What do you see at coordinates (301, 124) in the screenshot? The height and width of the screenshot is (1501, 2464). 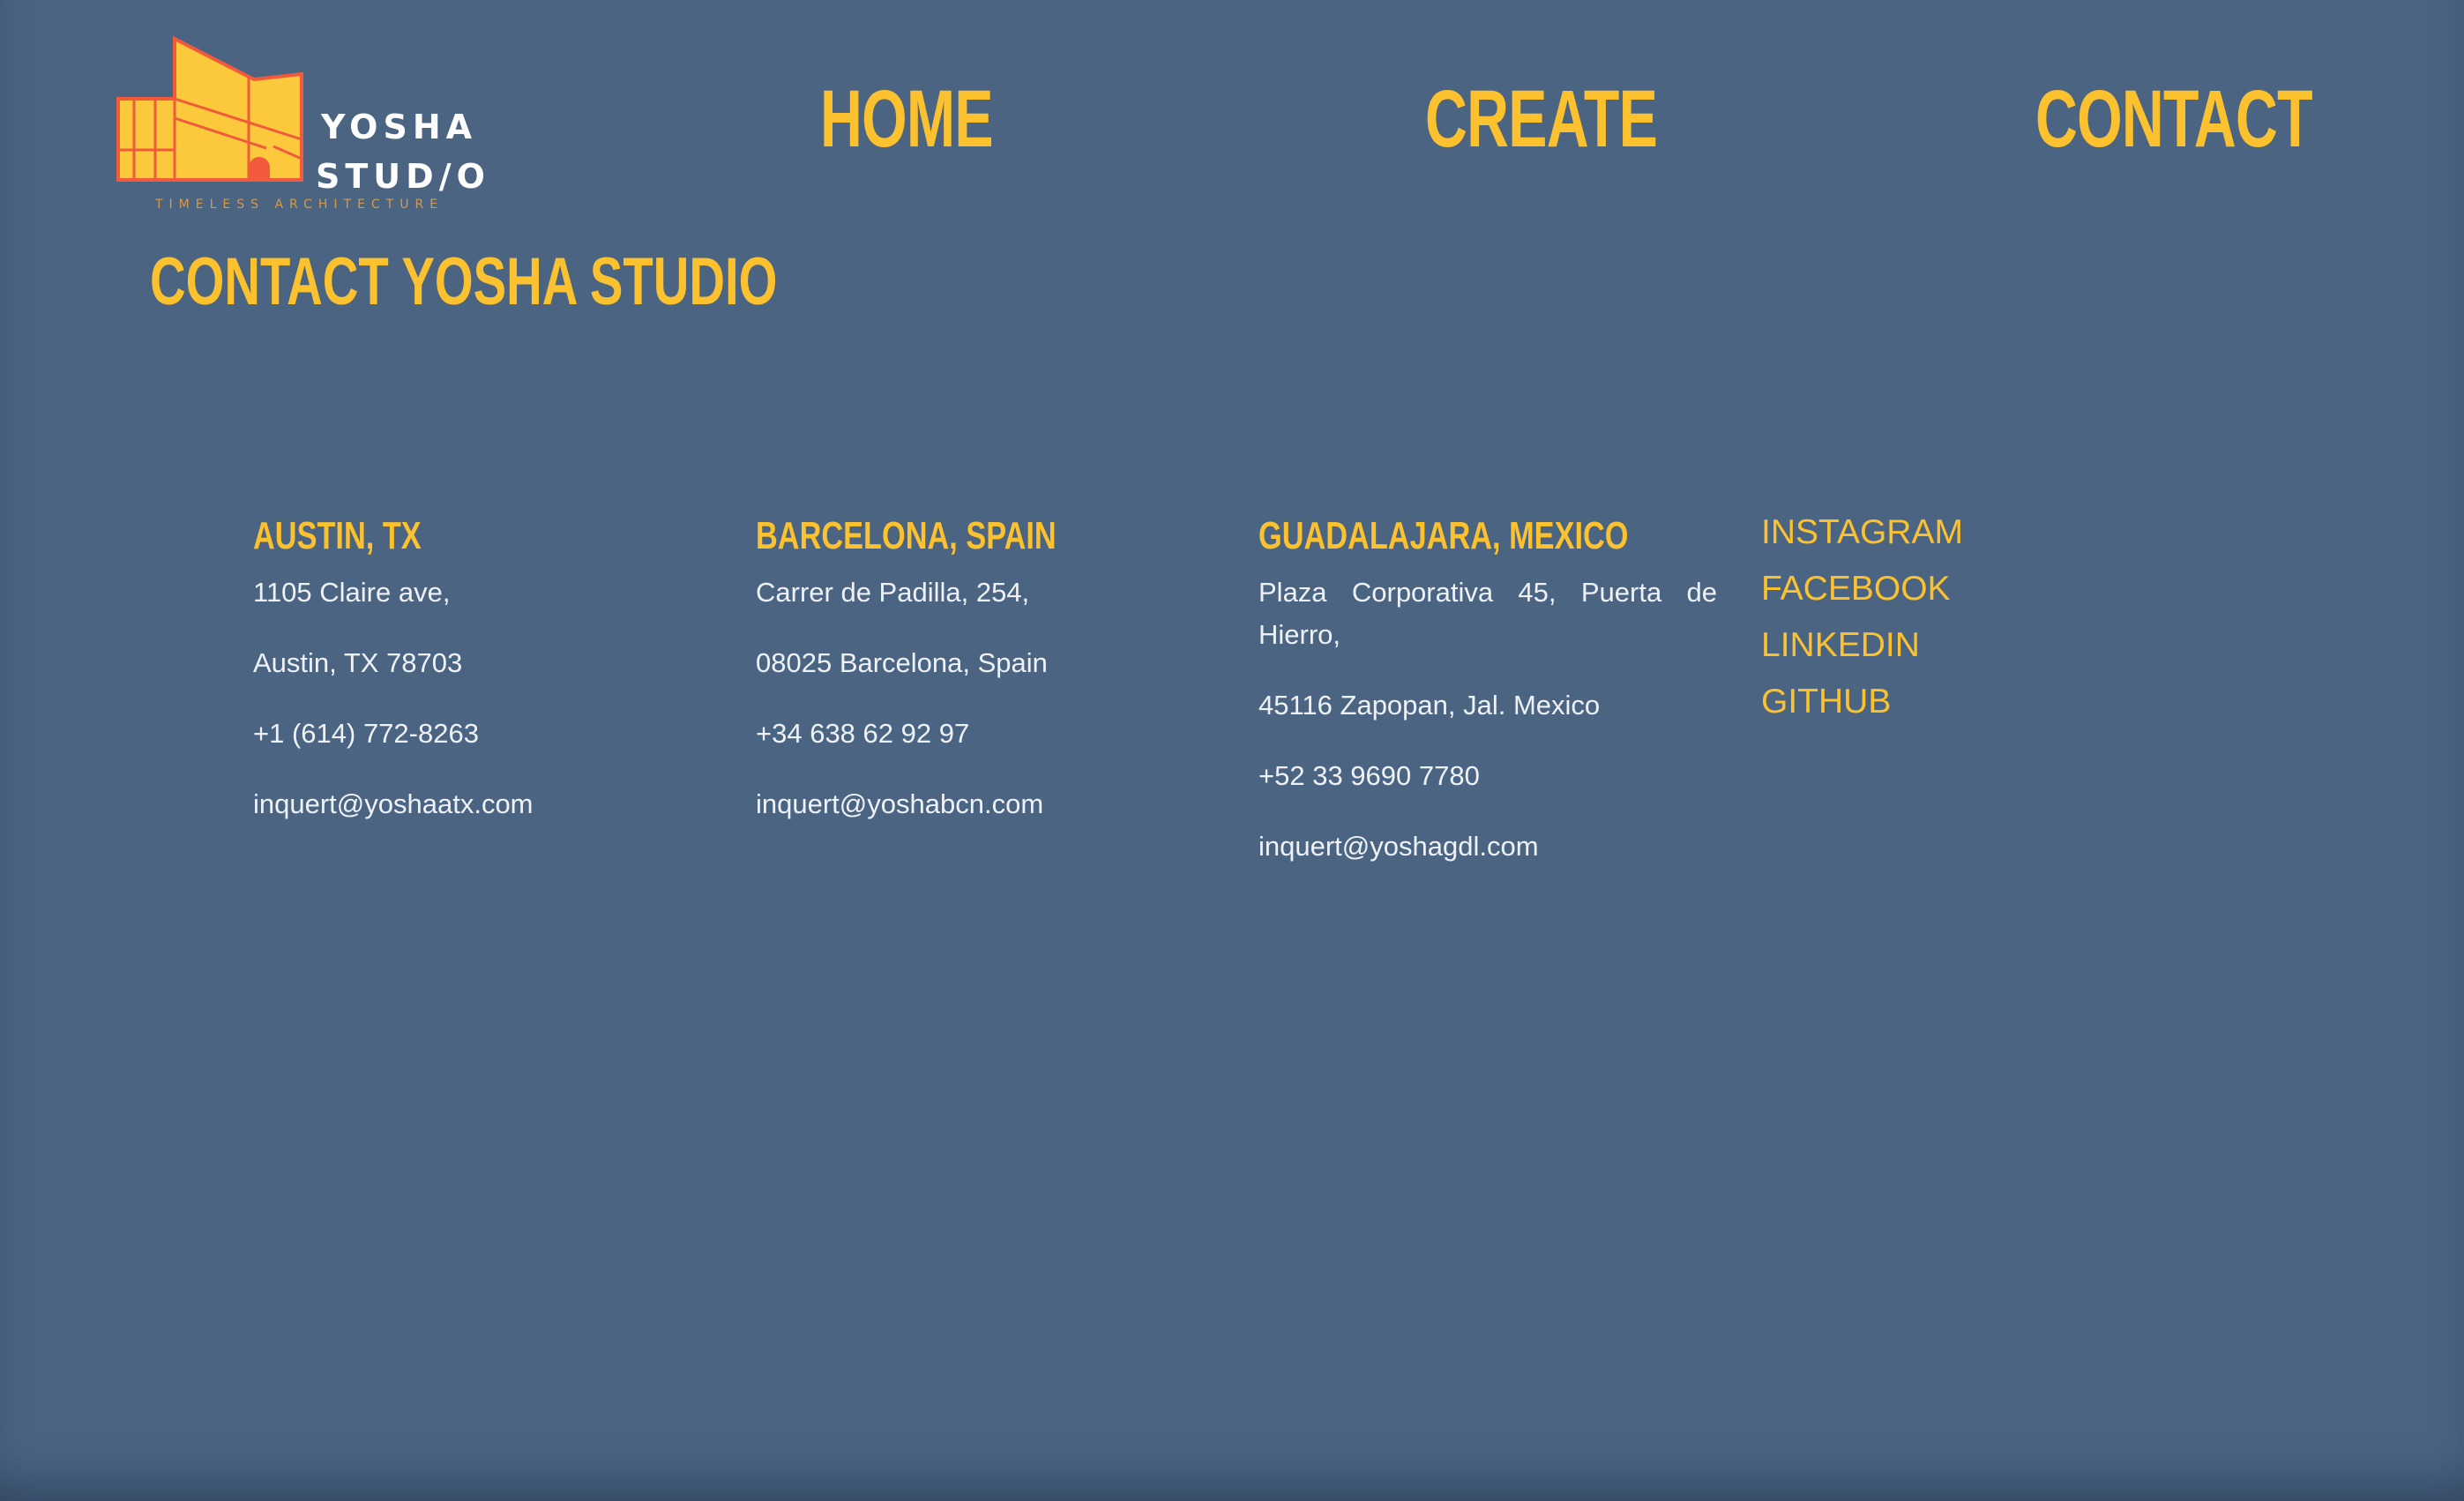 I see `yosha-studio-logo: YOSHA STUD/O TIMELESS ARCHITECTURE` at bounding box center [301, 124].